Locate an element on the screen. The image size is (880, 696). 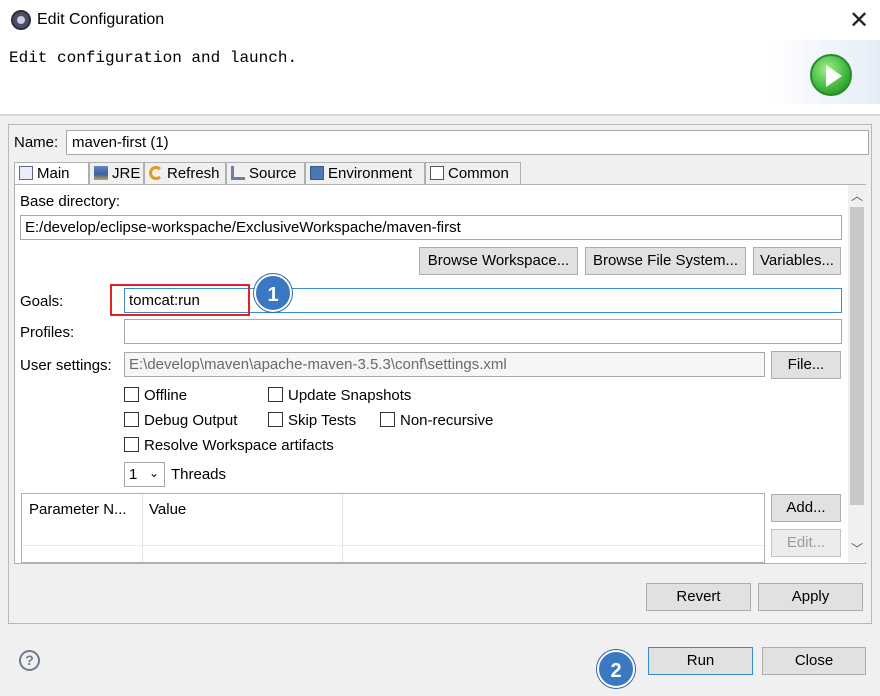
revert-button: Revert is located at coordinates (698, 597).